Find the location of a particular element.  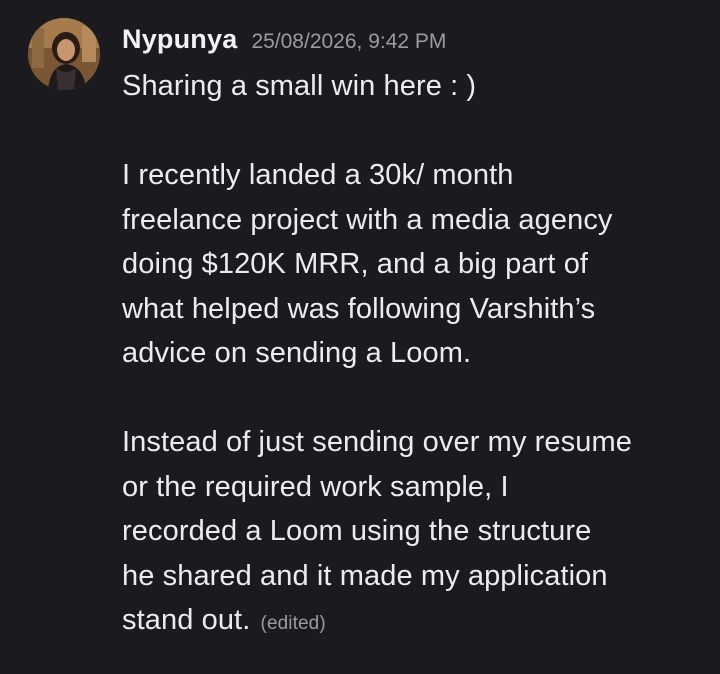

timestamp: 25/08/2026, 9:42 PM is located at coordinates (348, 42).